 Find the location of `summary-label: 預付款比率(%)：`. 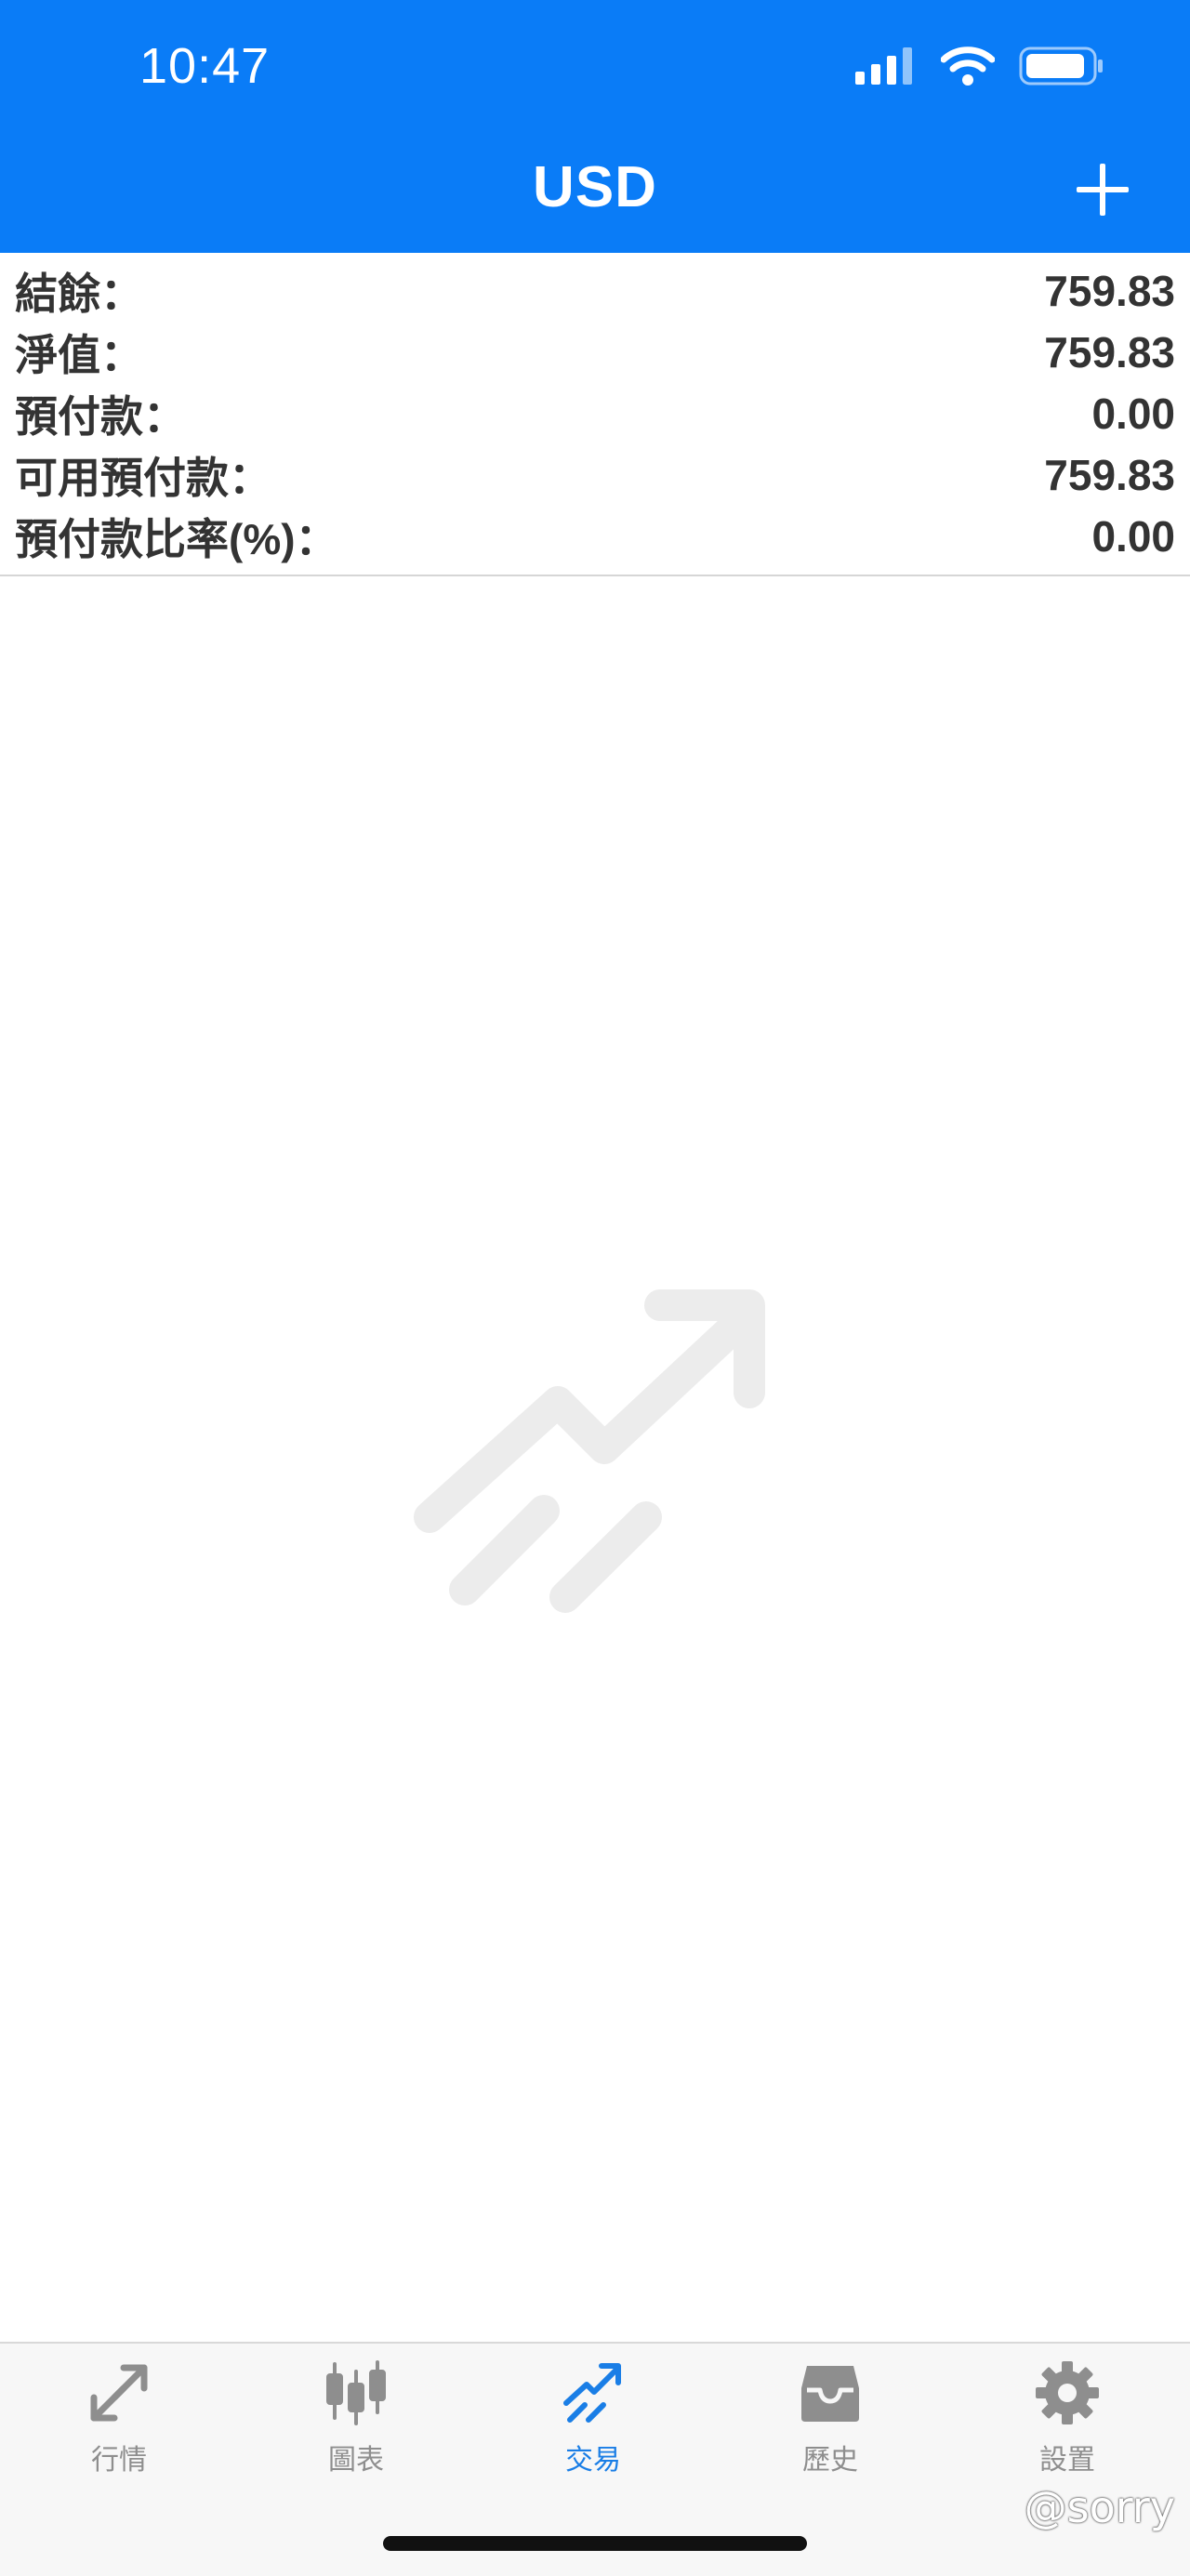

summary-label: 預付款比率(%)： is located at coordinates (176, 539).